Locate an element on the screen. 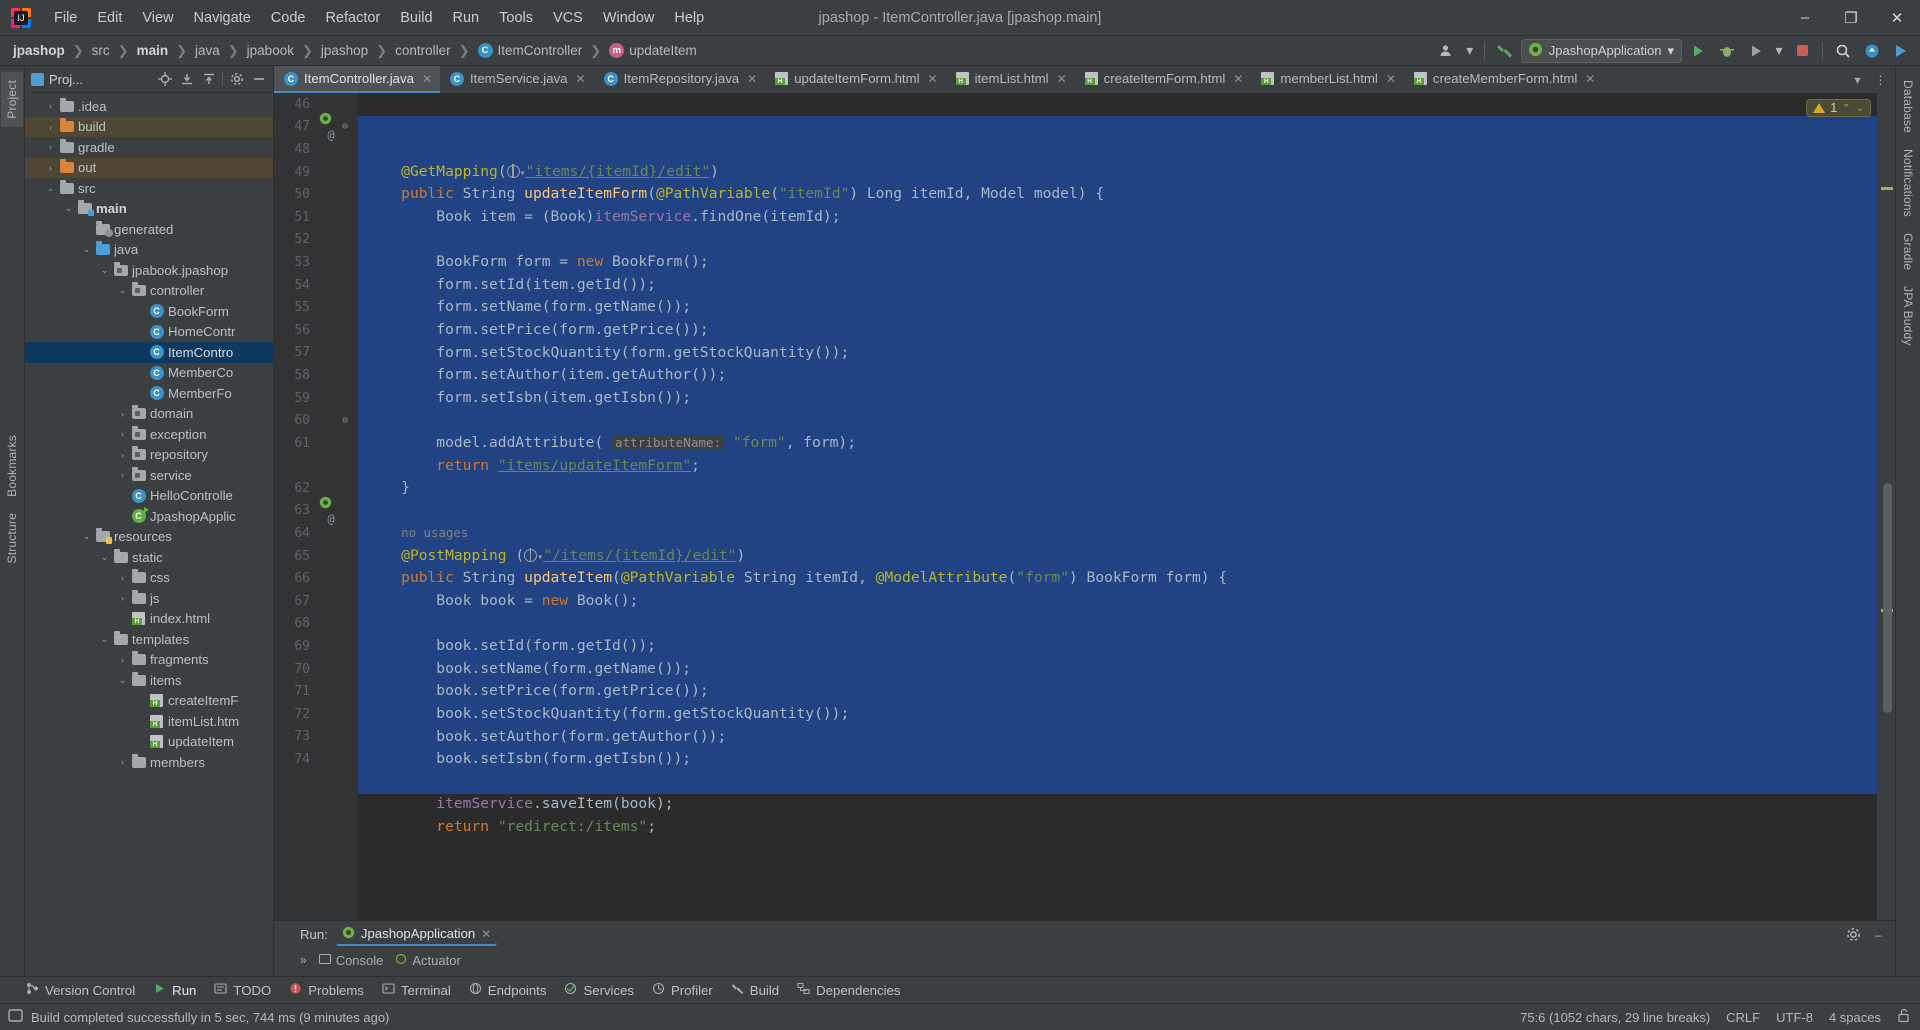 The height and width of the screenshot is (1030, 1920). build-hammer-icon is located at coordinates (1505, 51).